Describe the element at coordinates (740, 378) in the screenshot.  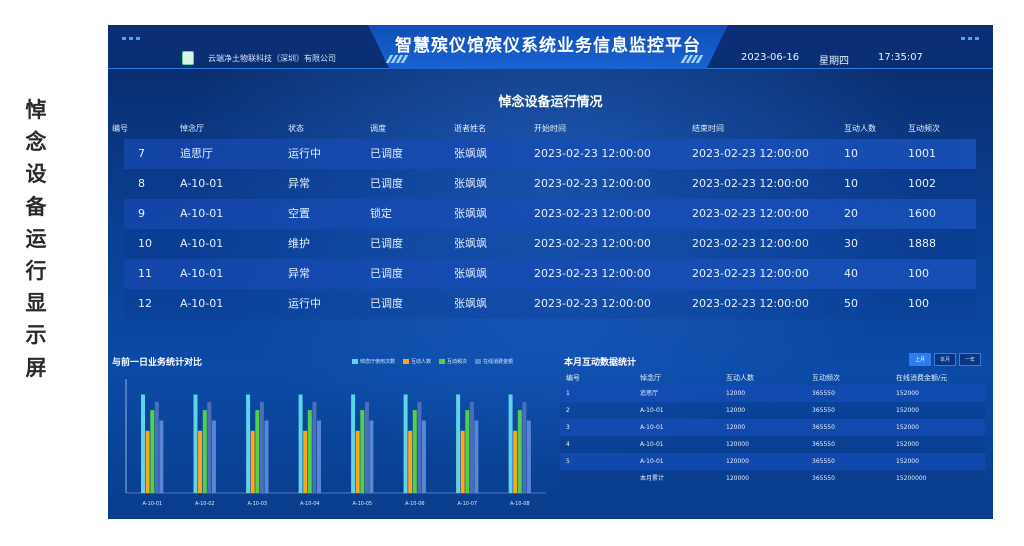
I see `stats-column-header: 互动人数` at that location.